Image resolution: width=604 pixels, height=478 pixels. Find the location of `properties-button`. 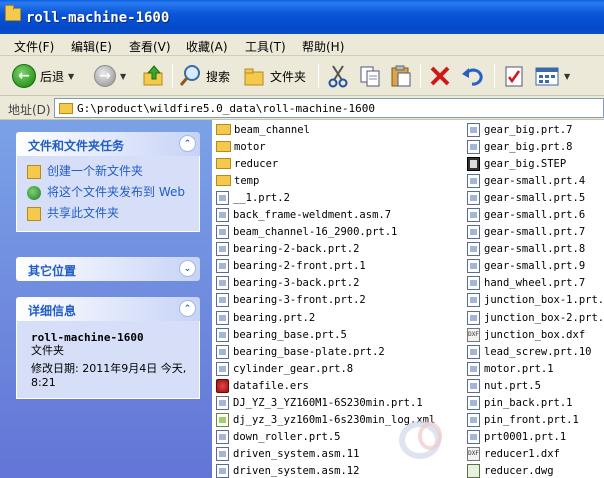

properties-button is located at coordinates (514, 76).